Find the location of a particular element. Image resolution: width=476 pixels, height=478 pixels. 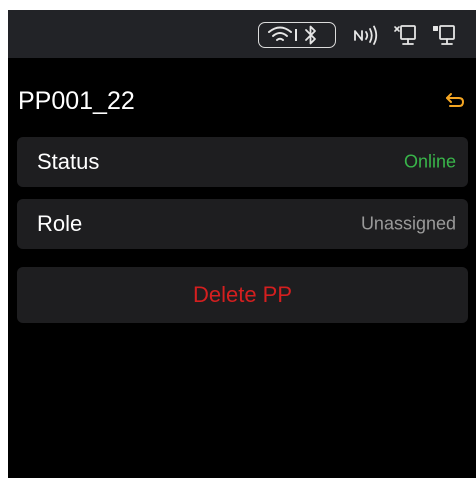

status-row: Status Online is located at coordinates (242, 162).